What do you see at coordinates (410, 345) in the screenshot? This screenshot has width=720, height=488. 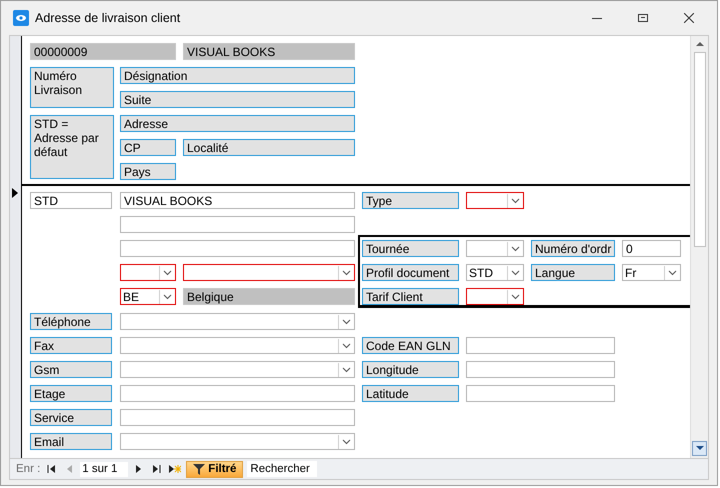 I see `field-label: Code EAN GLN` at bounding box center [410, 345].